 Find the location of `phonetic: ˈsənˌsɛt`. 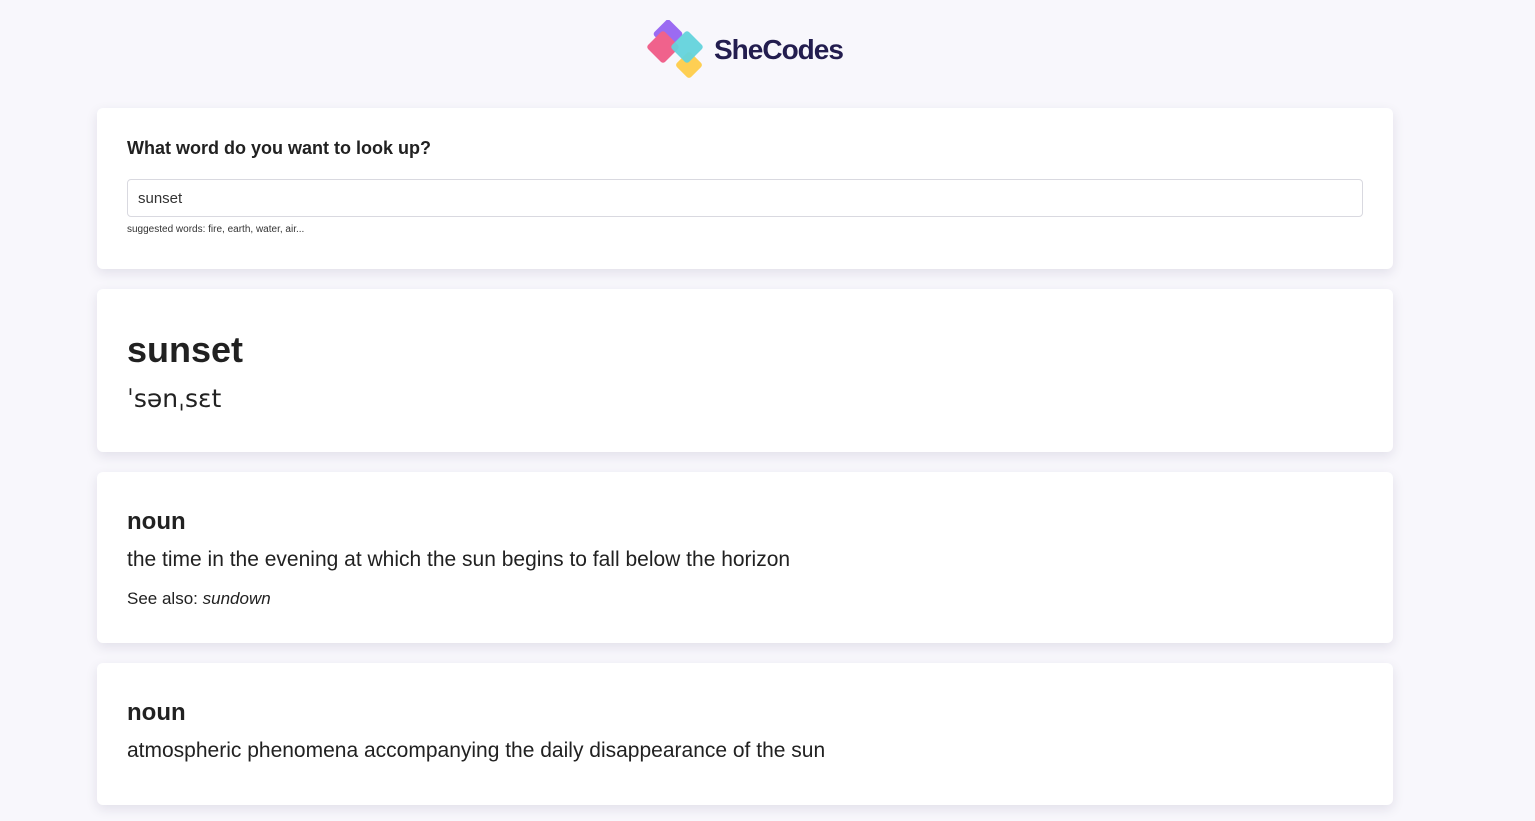

phonetic: ˈsənˌsɛt is located at coordinates (174, 398).